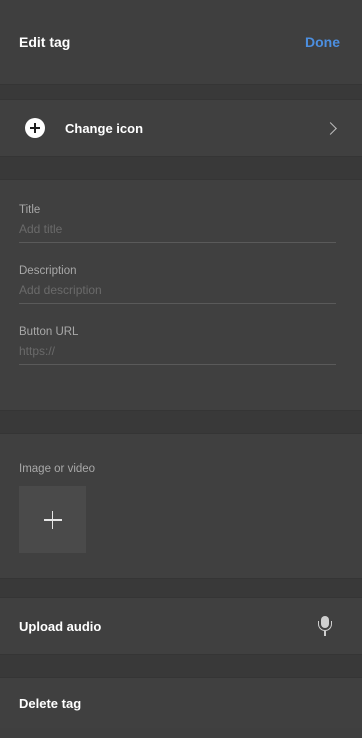  I want to click on chevron-right-icon, so click(330, 128).